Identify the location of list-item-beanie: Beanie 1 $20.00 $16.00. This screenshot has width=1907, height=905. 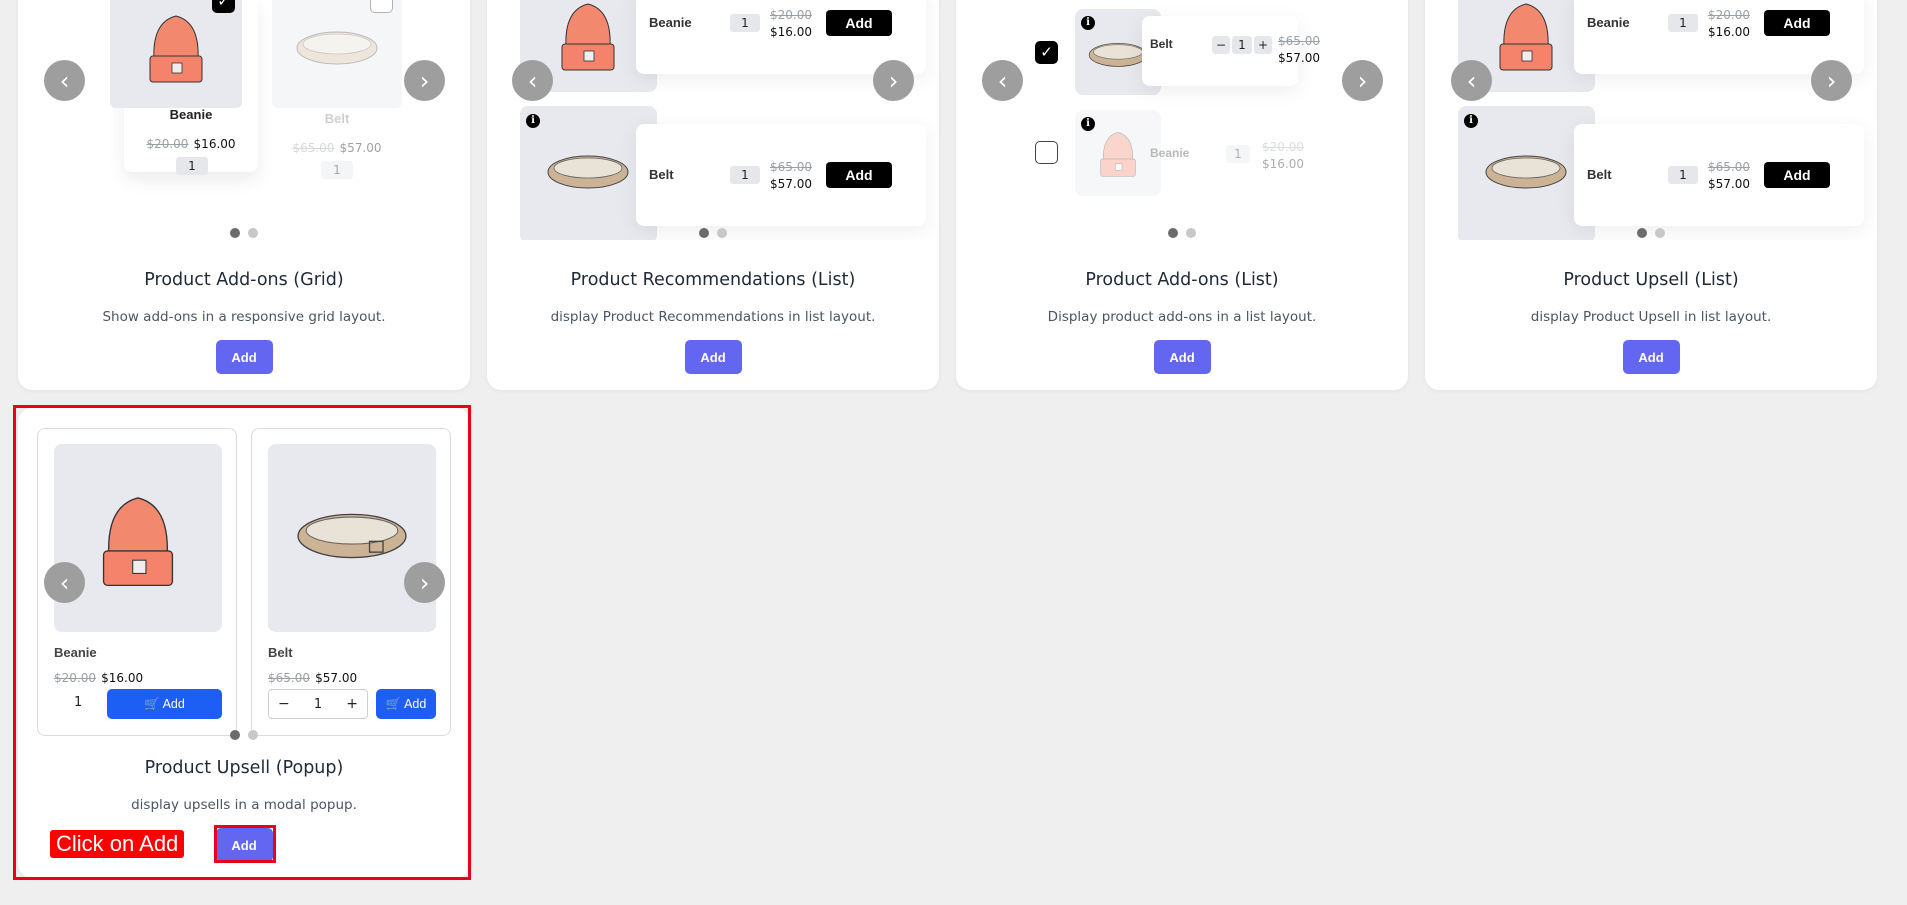
(1195, 153).